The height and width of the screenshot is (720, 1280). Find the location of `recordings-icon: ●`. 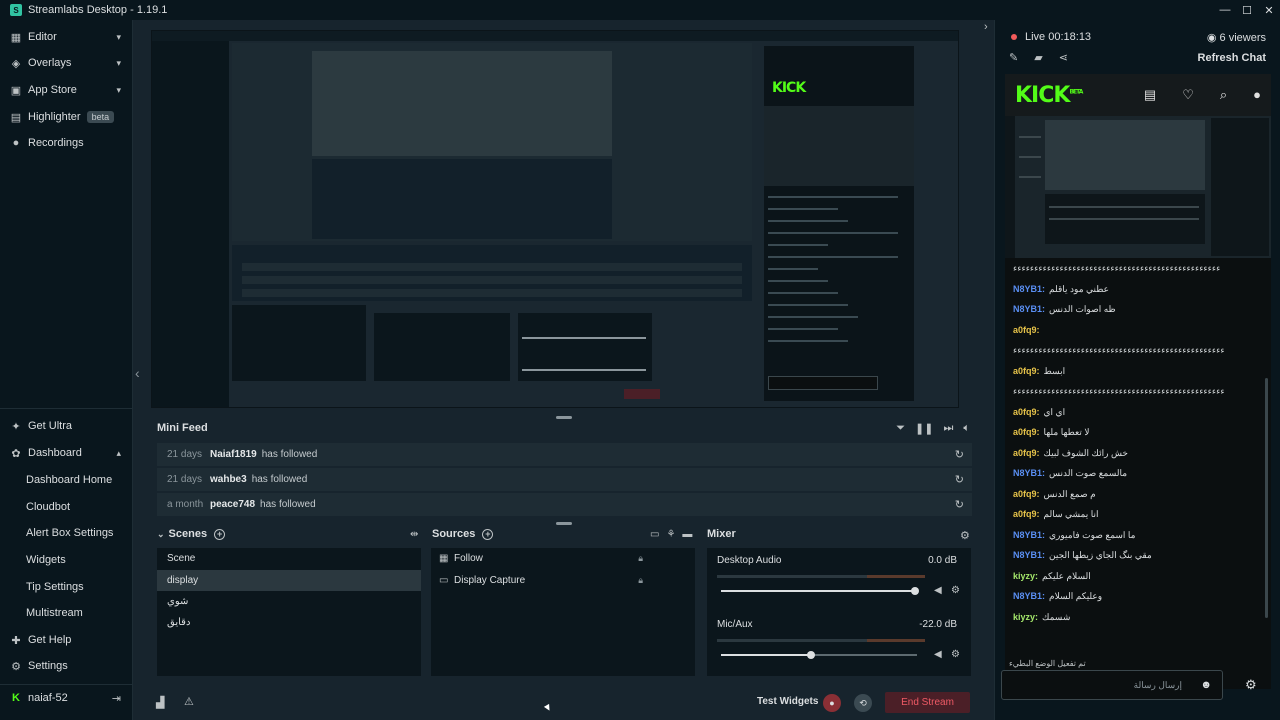

recordings-icon: ● is located at coordinates (16, 143).